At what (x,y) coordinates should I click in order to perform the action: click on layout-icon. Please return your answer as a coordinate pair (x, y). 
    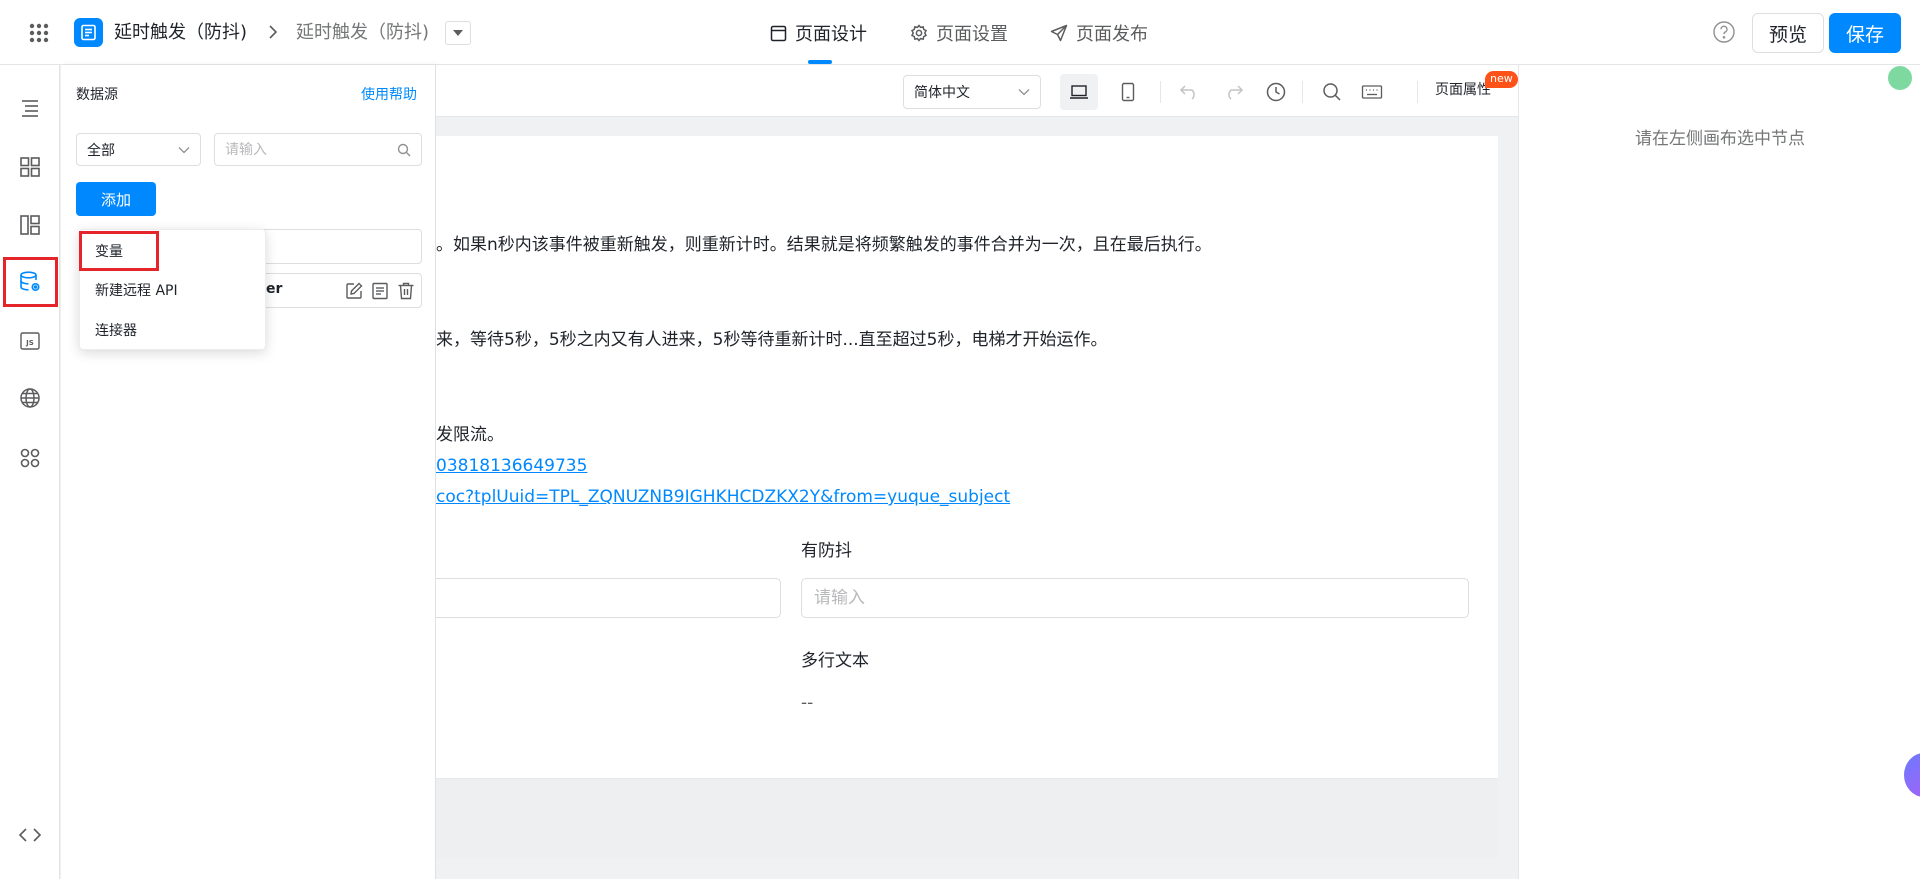
    Looking at the image, I should click on (778, 33).